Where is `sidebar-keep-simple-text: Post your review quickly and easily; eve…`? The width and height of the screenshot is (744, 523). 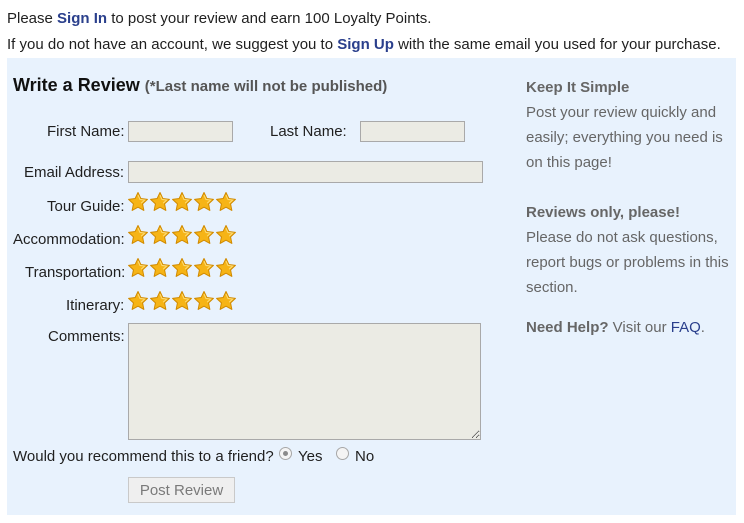 sidebar-keep-simple-text: Post your review quickly and easily; eve… is located at coordinates (624, 137).